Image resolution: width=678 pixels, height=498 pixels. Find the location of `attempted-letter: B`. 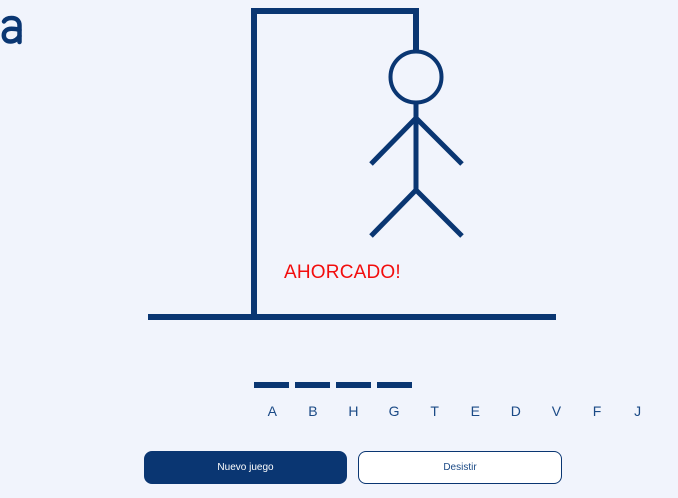

attempted-letter: B is located at coordinates (313, 411).